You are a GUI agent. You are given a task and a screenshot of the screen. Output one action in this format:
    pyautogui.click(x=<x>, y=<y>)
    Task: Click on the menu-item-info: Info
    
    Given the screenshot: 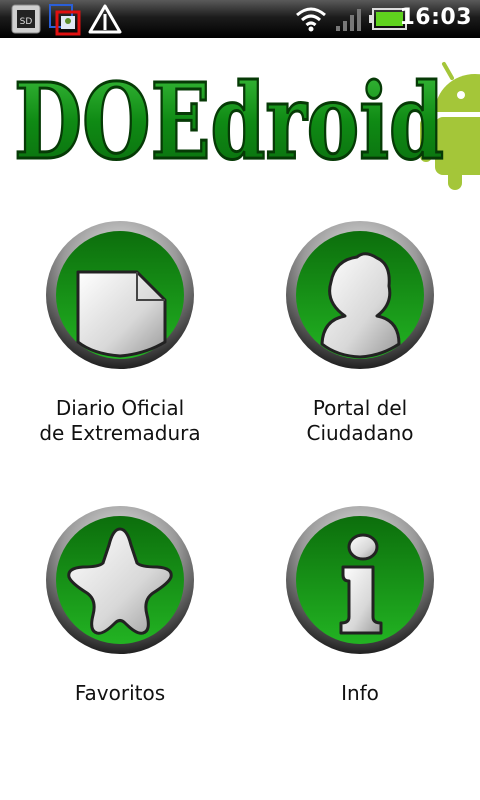 What is the action you would take?
    pyautogui.click(x=360, y=610)
    